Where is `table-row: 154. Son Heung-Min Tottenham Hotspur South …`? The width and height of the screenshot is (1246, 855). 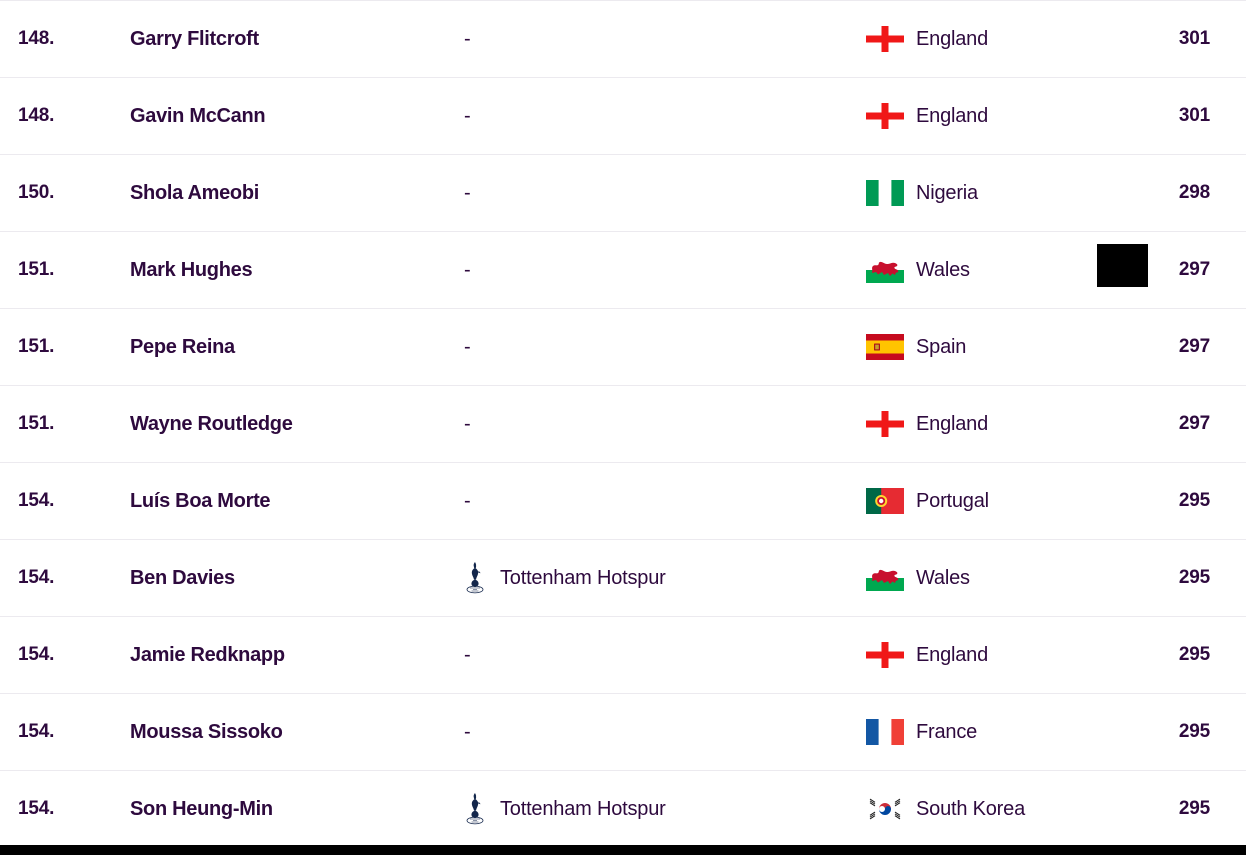 table-row: 154. Son Heung-Min Tottenham Hotspur South … is located at coordinates (623, 809).